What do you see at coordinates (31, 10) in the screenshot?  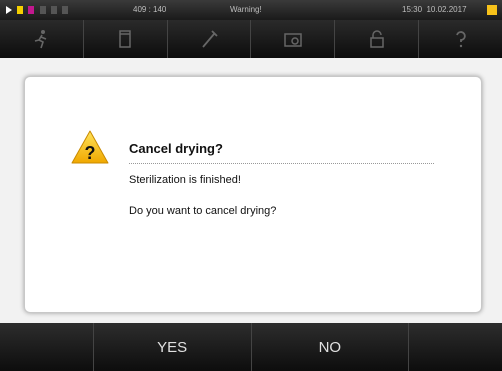 I see `program-icon` at bounding box center [31, 10].